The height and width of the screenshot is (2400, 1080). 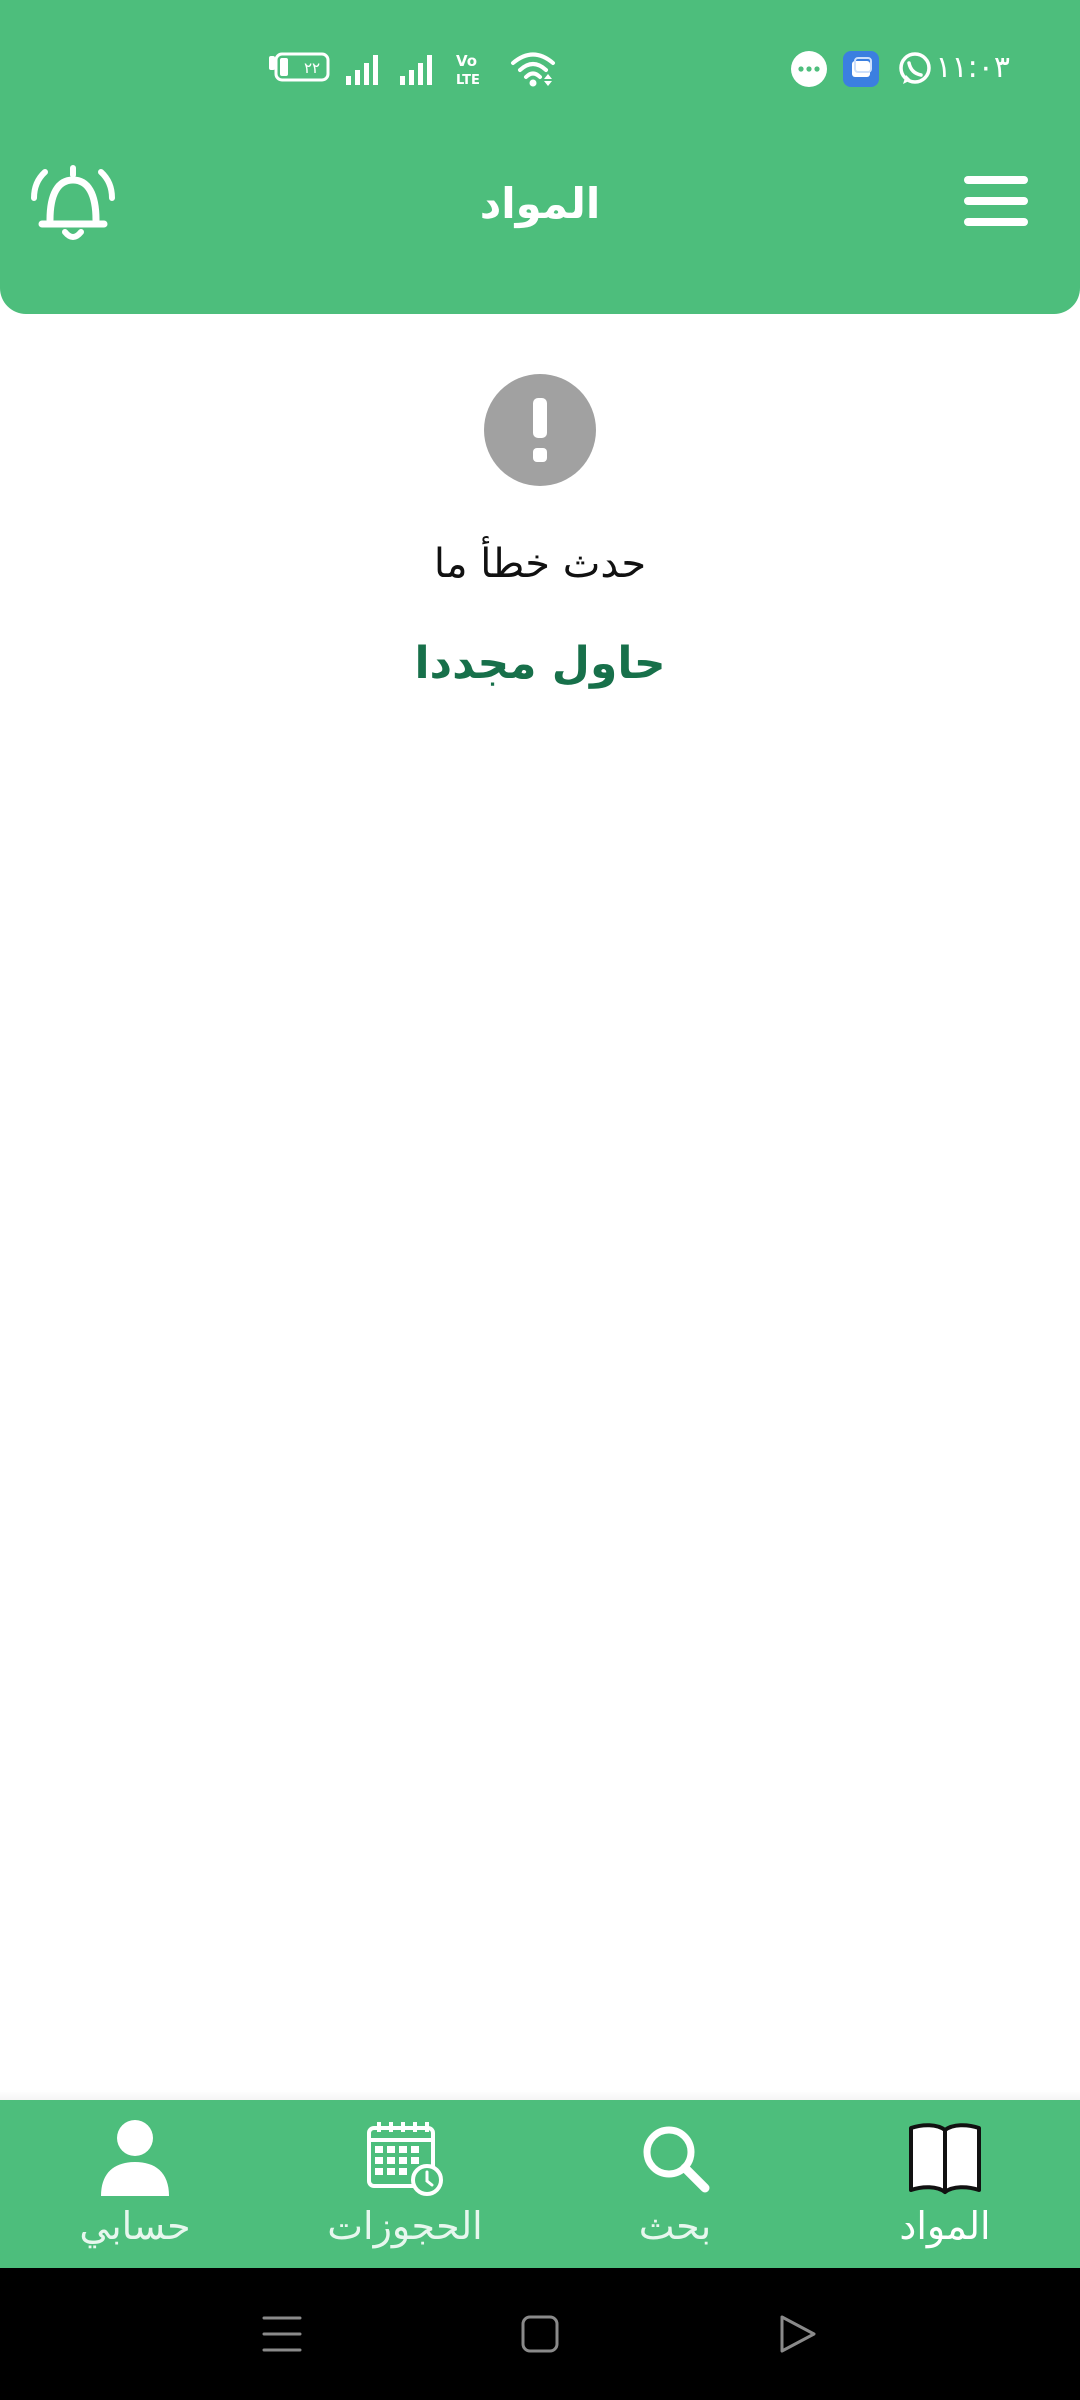 I want to click on retry-button: حاول مجددا, so click(x=540, y=664).